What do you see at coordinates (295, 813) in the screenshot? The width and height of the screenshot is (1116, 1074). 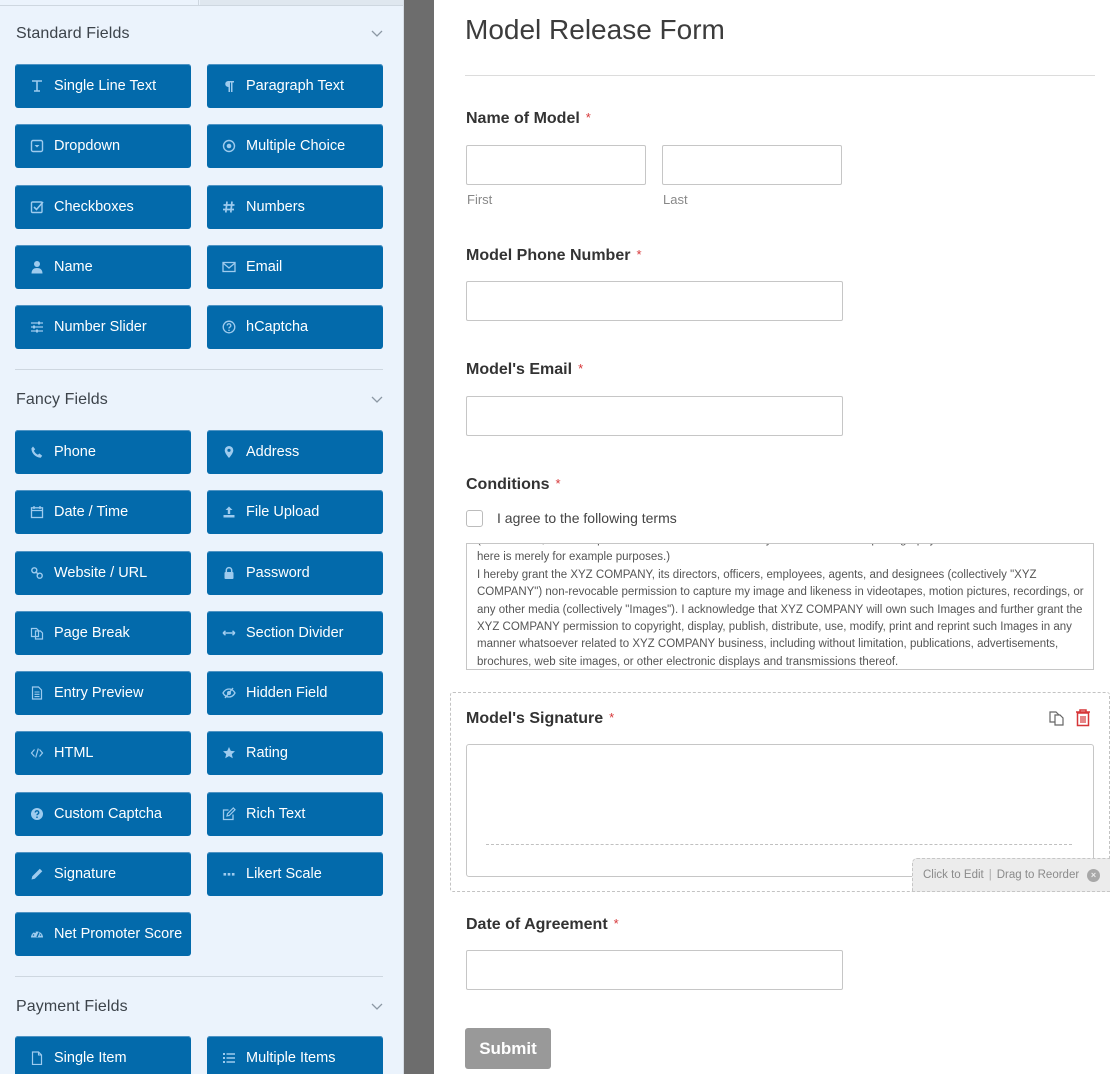 I see `add-field-rich-text-button: Rich Text` at bounding box center [295, 813].